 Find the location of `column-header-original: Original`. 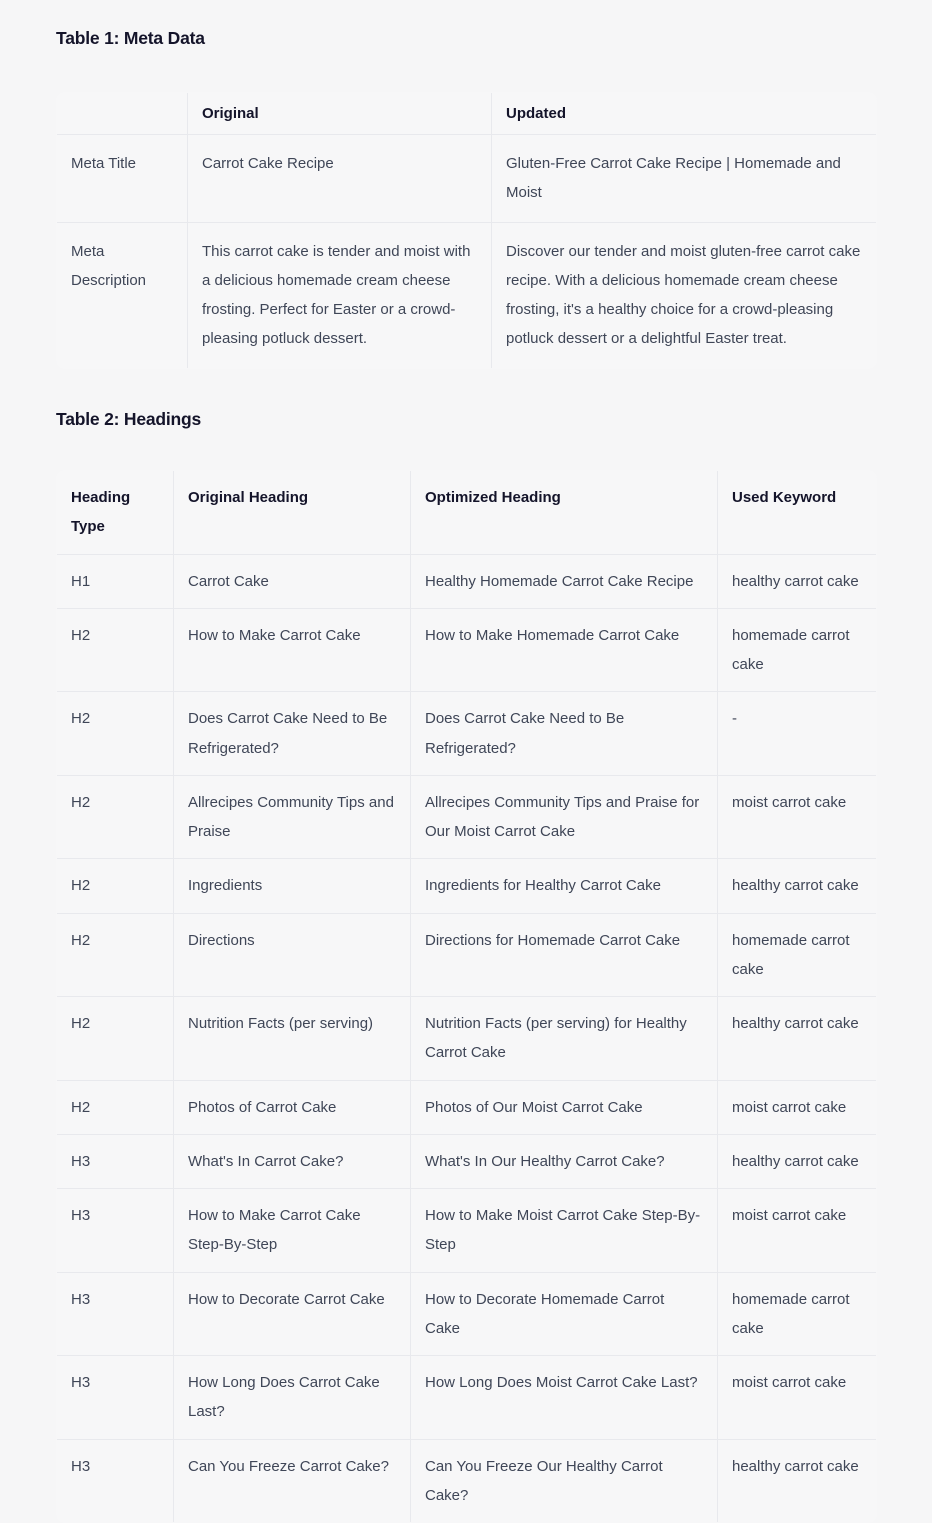

column-header-original: Original is located at coordinates (339, 113).